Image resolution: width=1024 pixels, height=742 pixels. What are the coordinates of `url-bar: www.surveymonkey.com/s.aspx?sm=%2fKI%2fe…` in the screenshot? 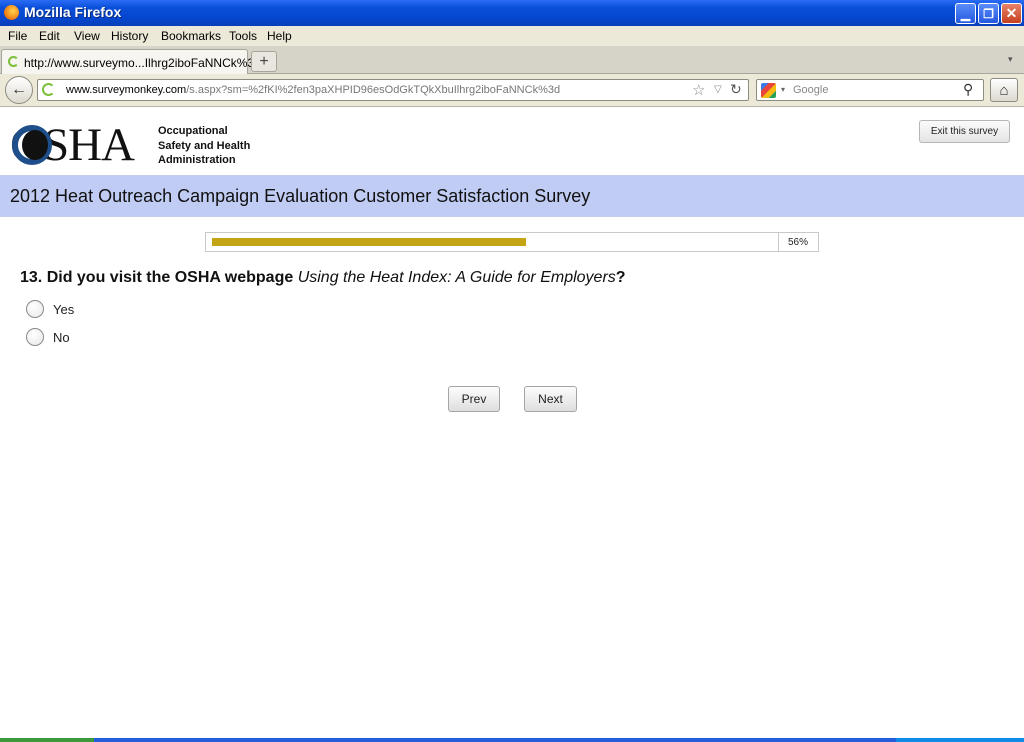 It's located at (393, 90).